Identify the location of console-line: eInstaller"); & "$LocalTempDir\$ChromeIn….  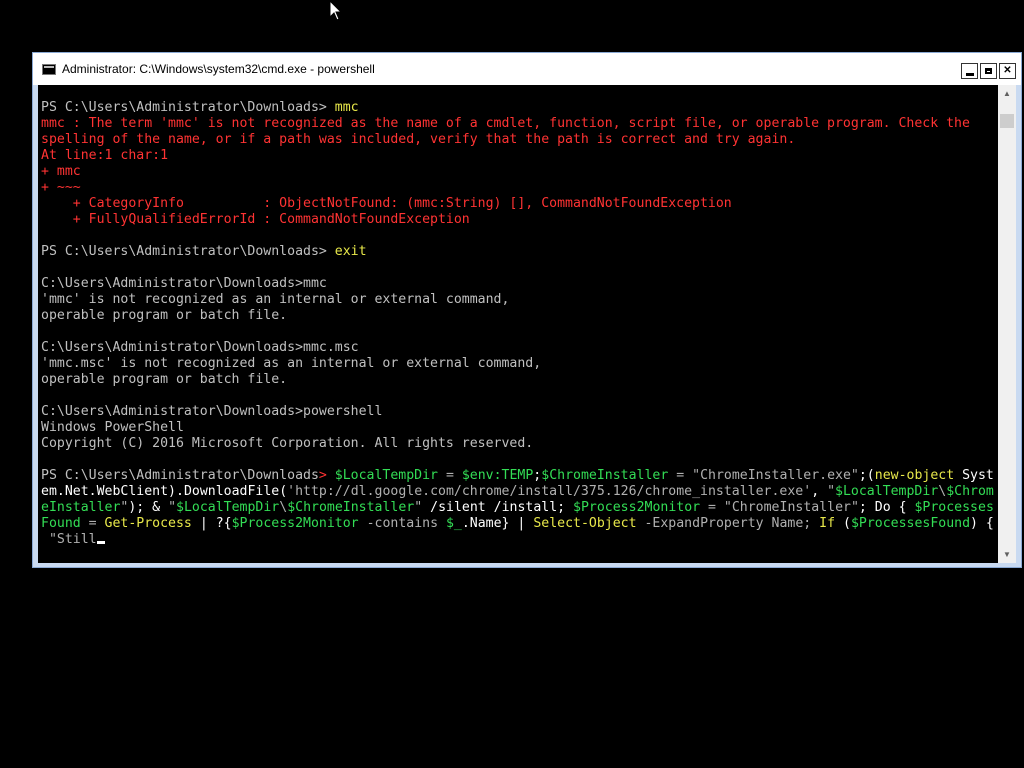
(517, 508).